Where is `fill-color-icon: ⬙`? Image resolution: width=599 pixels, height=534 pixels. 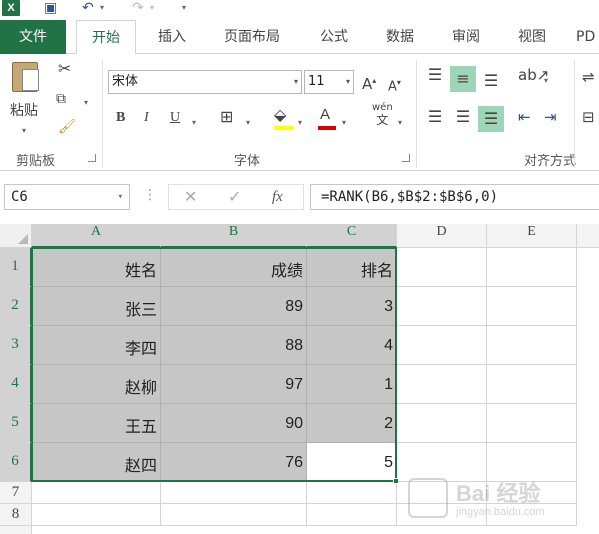 fill-color-icon: ⬙ is located at coordinates (280, 115).